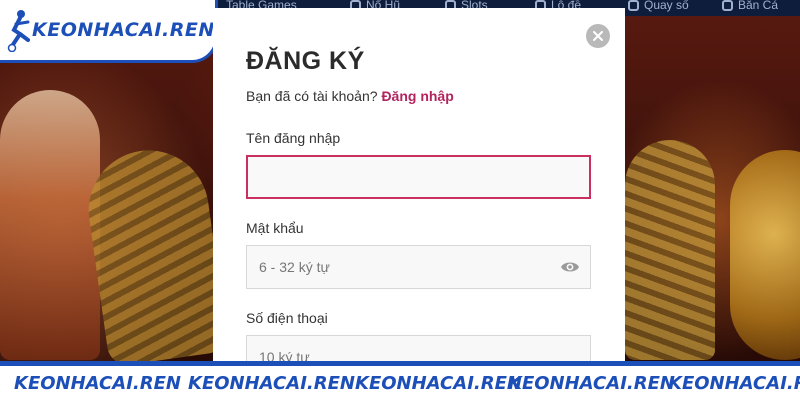 The width and height of the screenshot is (800, 400). What do you see at coordinates (418, 267) in the screenshot?
I see `password-field: 6 - 32 ký tự` at bounding box center [418, 267].